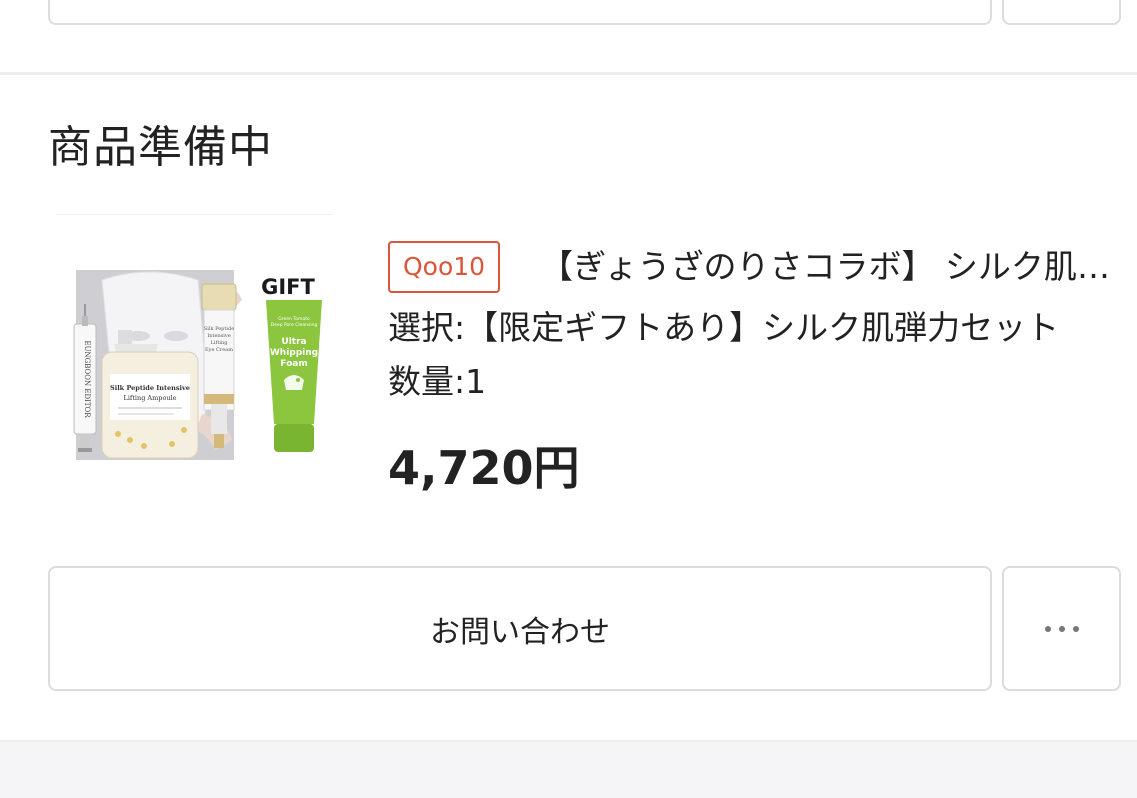 This screenshot has width=1137, height=798. I want to click on shop-badge: Qoo10, so click(444, 267).